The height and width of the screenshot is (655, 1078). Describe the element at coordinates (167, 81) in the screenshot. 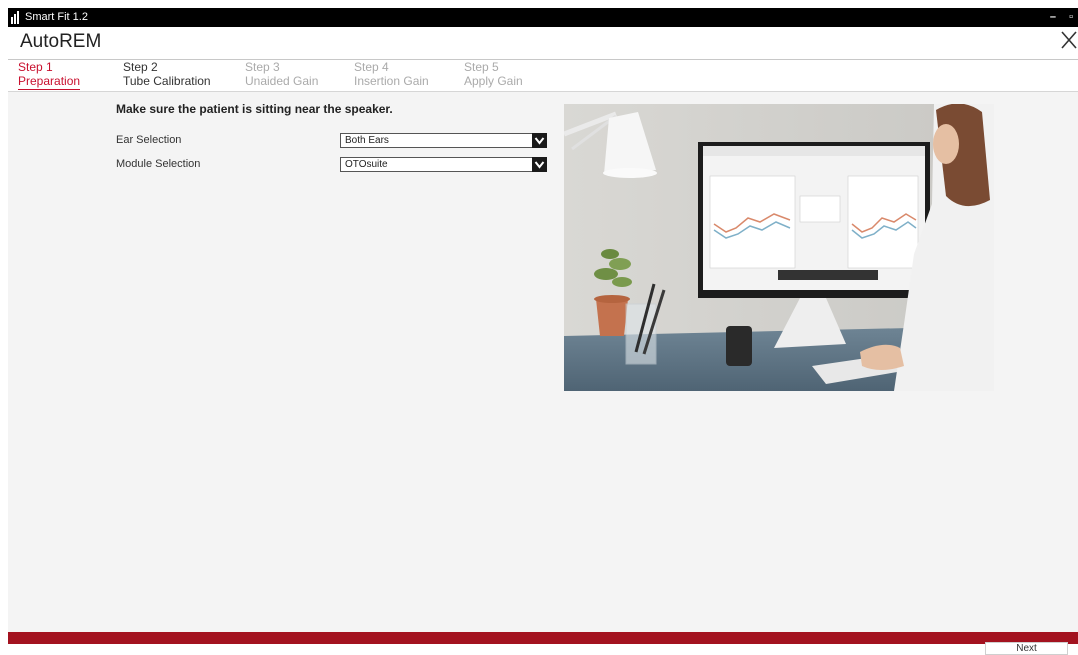

I see `step-label: Tube Calibration` at that location.